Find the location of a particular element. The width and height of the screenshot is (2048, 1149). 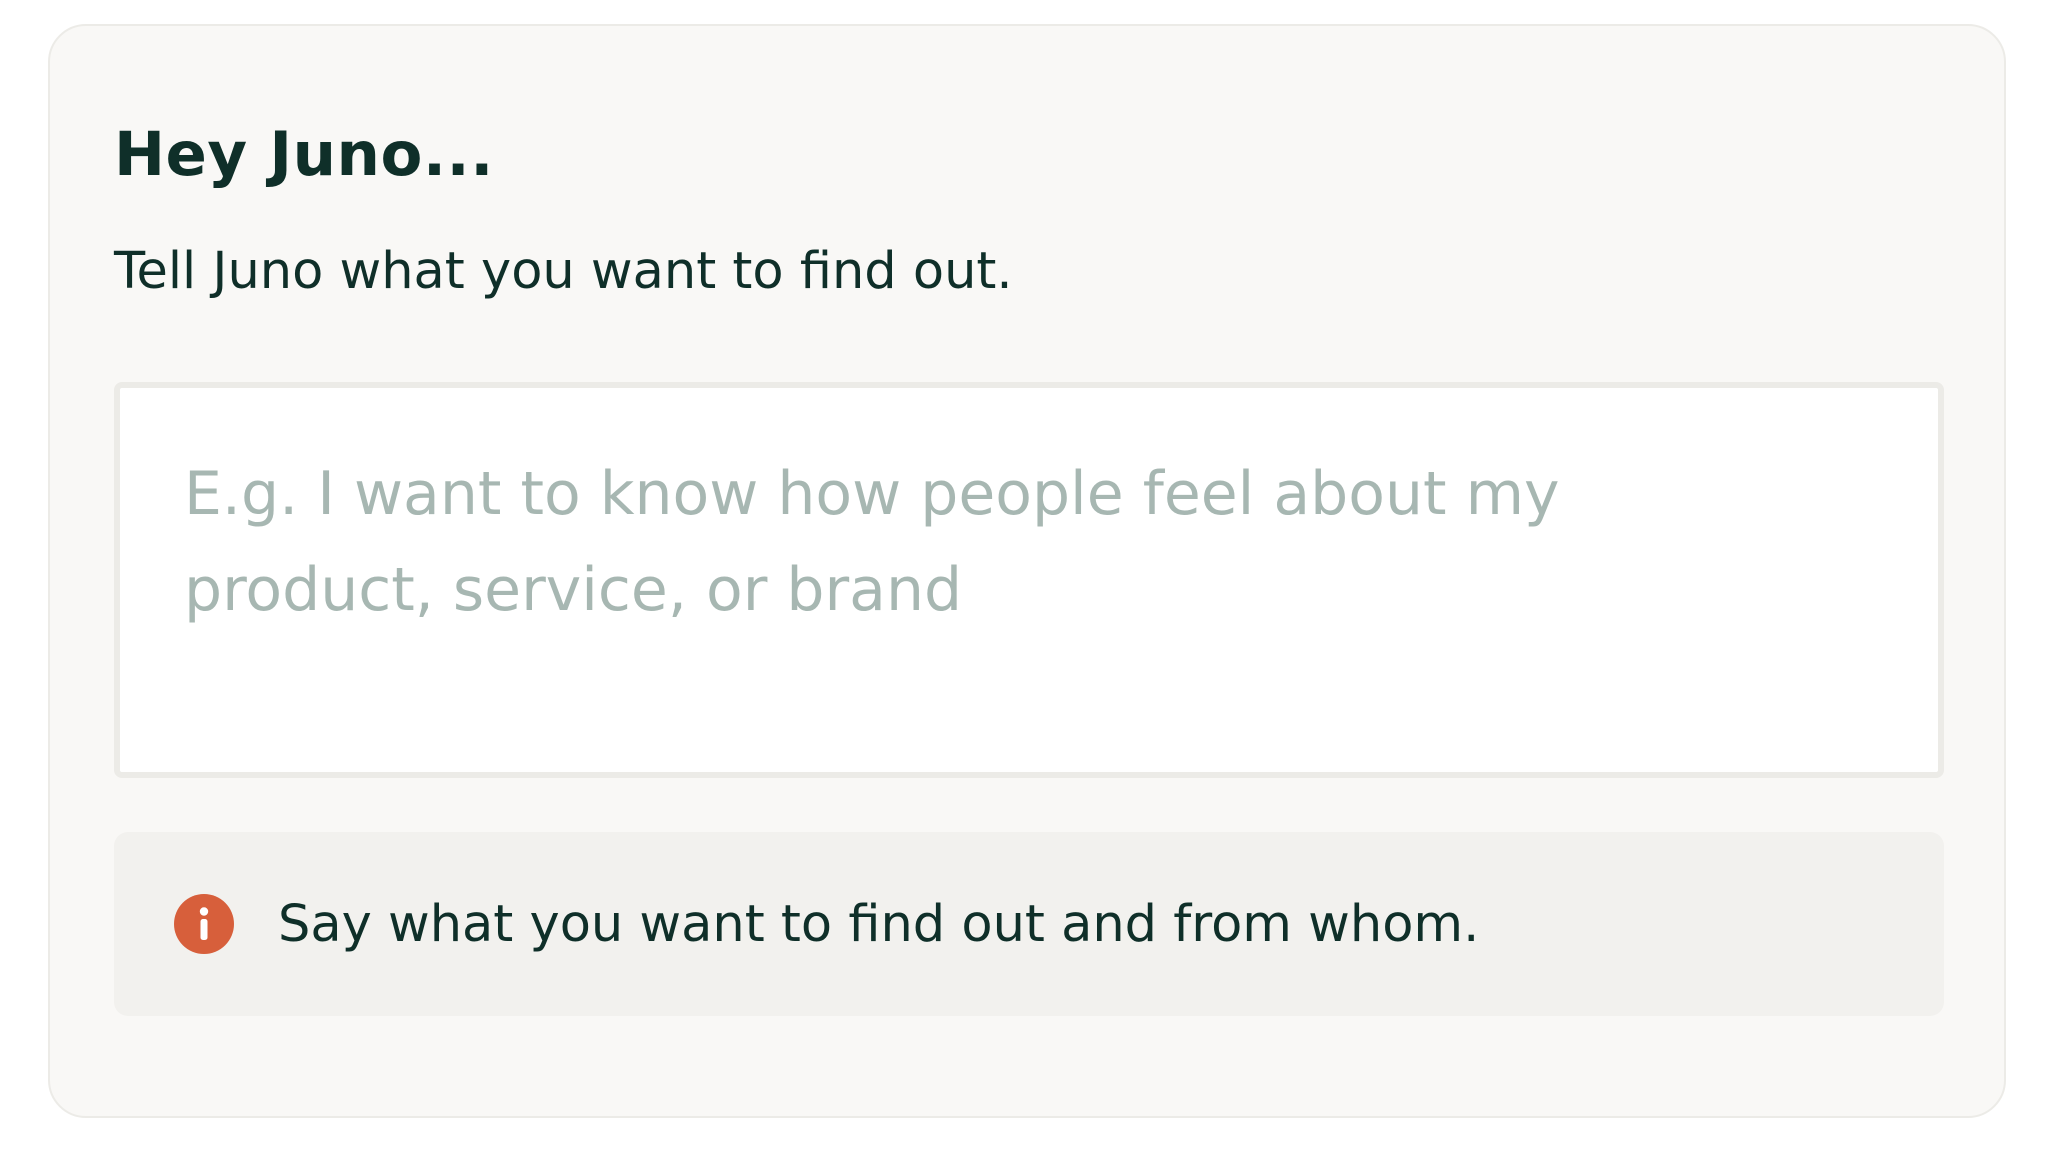

page-subtitle: Tell Juno what you want to find out. is located at coordinates (563, 271).